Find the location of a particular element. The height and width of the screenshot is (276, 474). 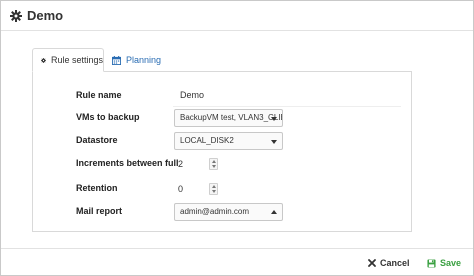

vms-row: VMs to backup BackupVM test, VLAN3_CLIE is located at coordinates (222, 119).